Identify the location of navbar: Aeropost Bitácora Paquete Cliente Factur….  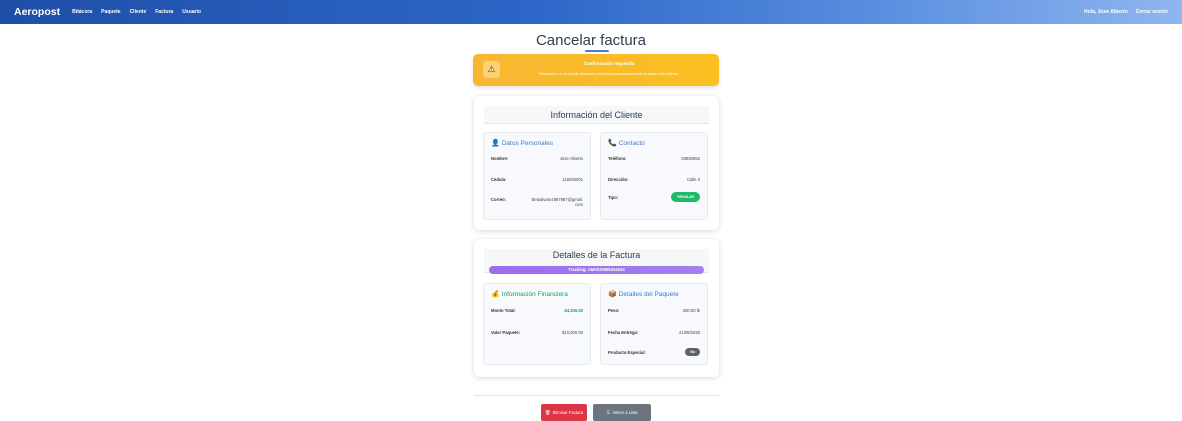
(591, 12).